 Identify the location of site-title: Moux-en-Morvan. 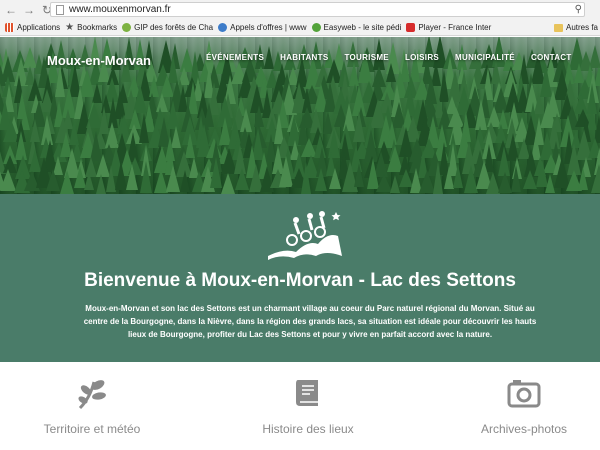
(99, 60).